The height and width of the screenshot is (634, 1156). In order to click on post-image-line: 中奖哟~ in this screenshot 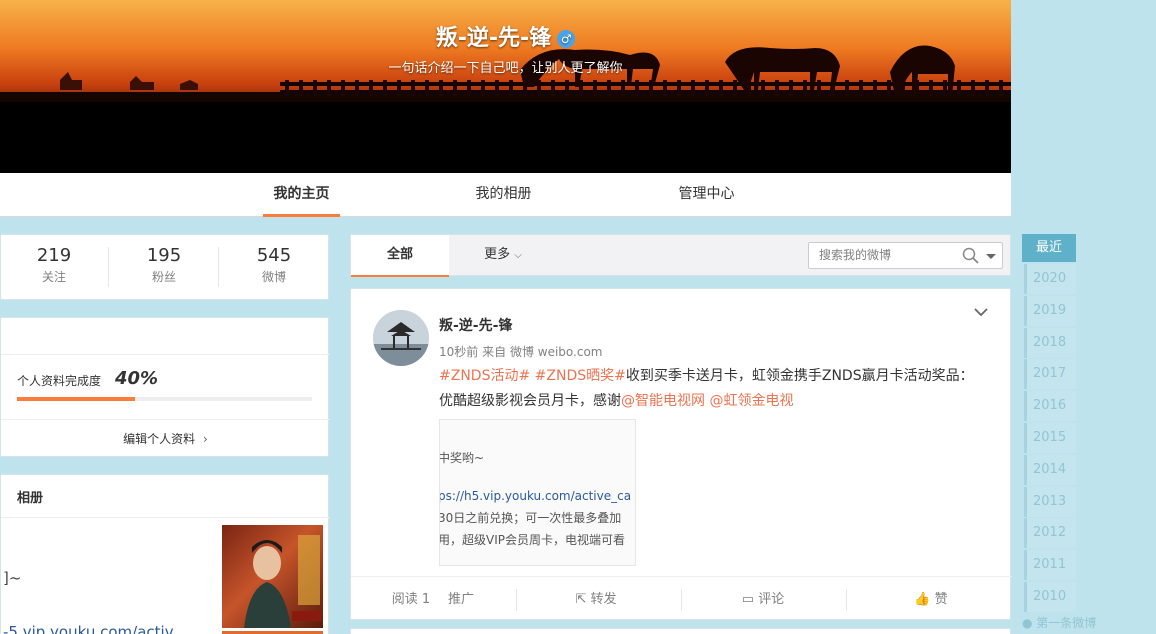, I will do `click(462, 458)`.